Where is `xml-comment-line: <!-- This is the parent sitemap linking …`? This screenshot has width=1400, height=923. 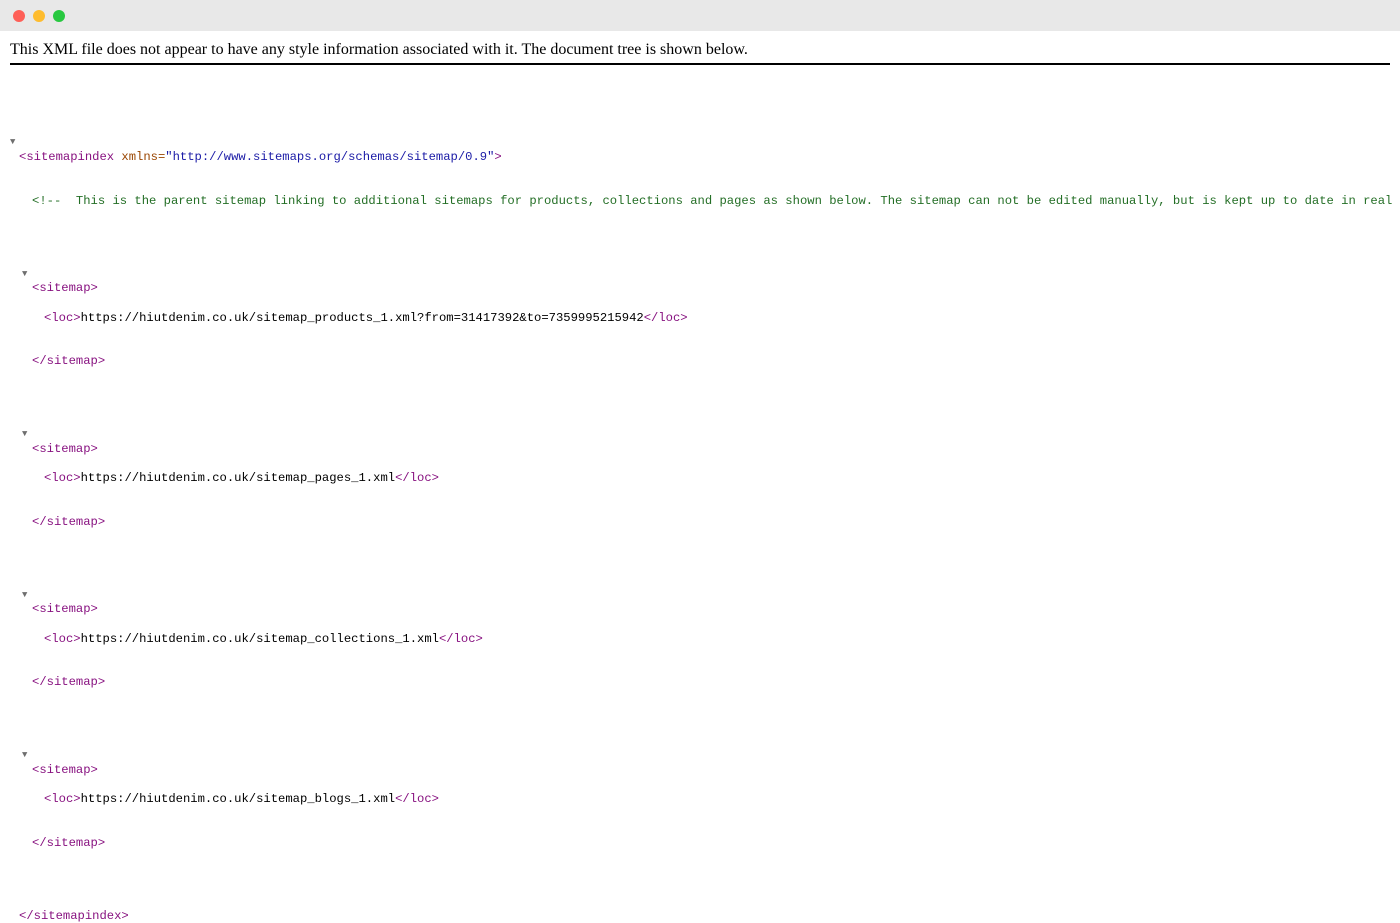 xml-comment-line: <!-- This is the parent sitemap linking … is located at coordinates (705, 193).